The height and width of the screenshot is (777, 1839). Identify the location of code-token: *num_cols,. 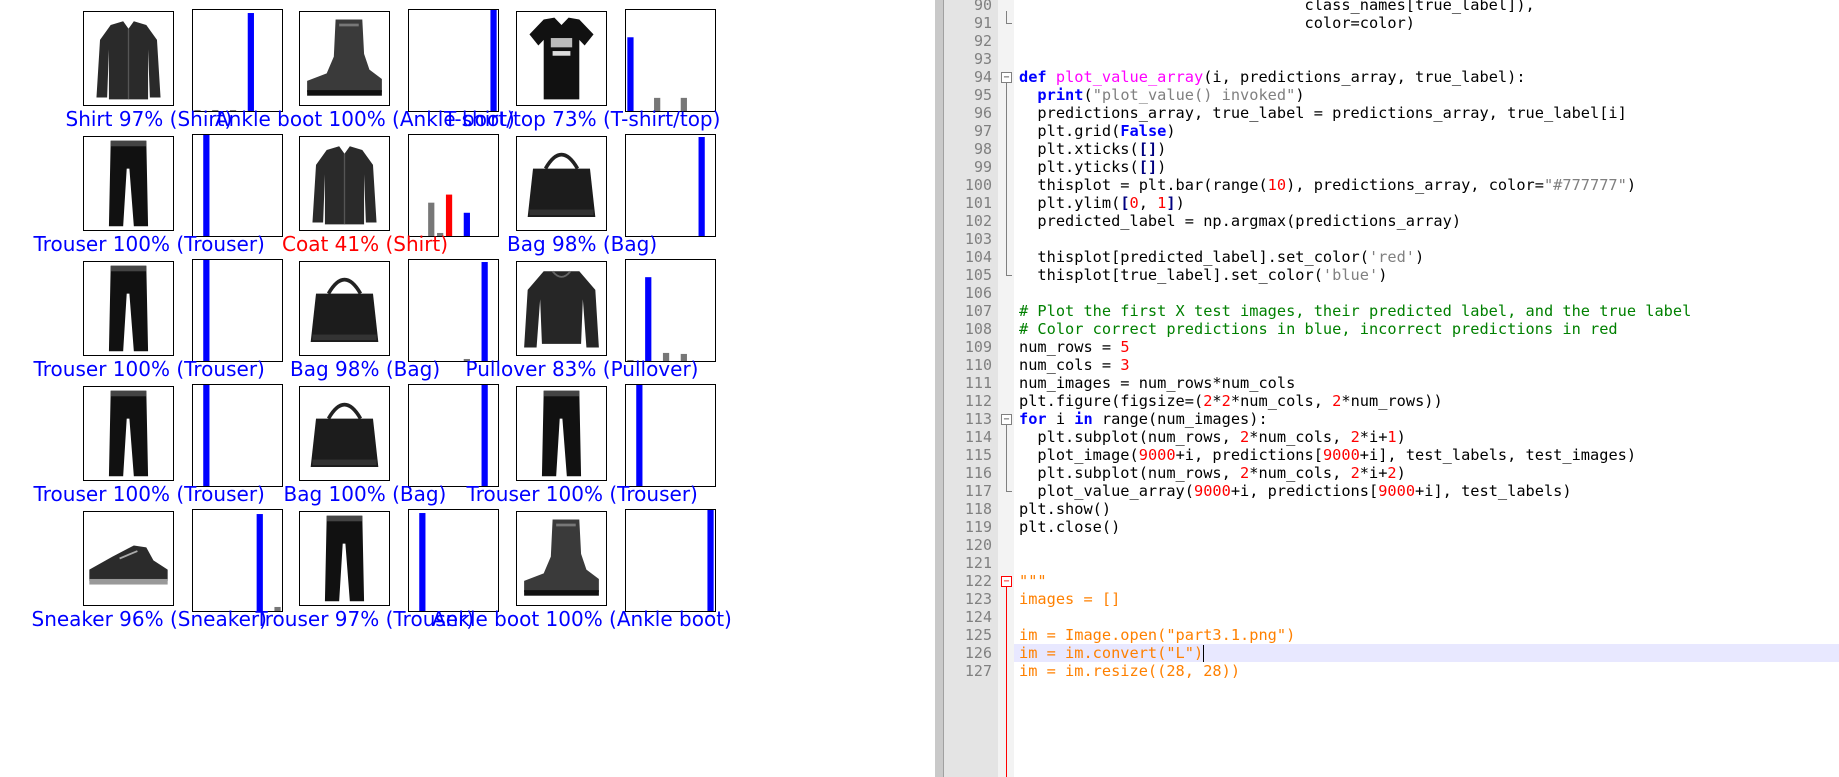
(1300, 473).